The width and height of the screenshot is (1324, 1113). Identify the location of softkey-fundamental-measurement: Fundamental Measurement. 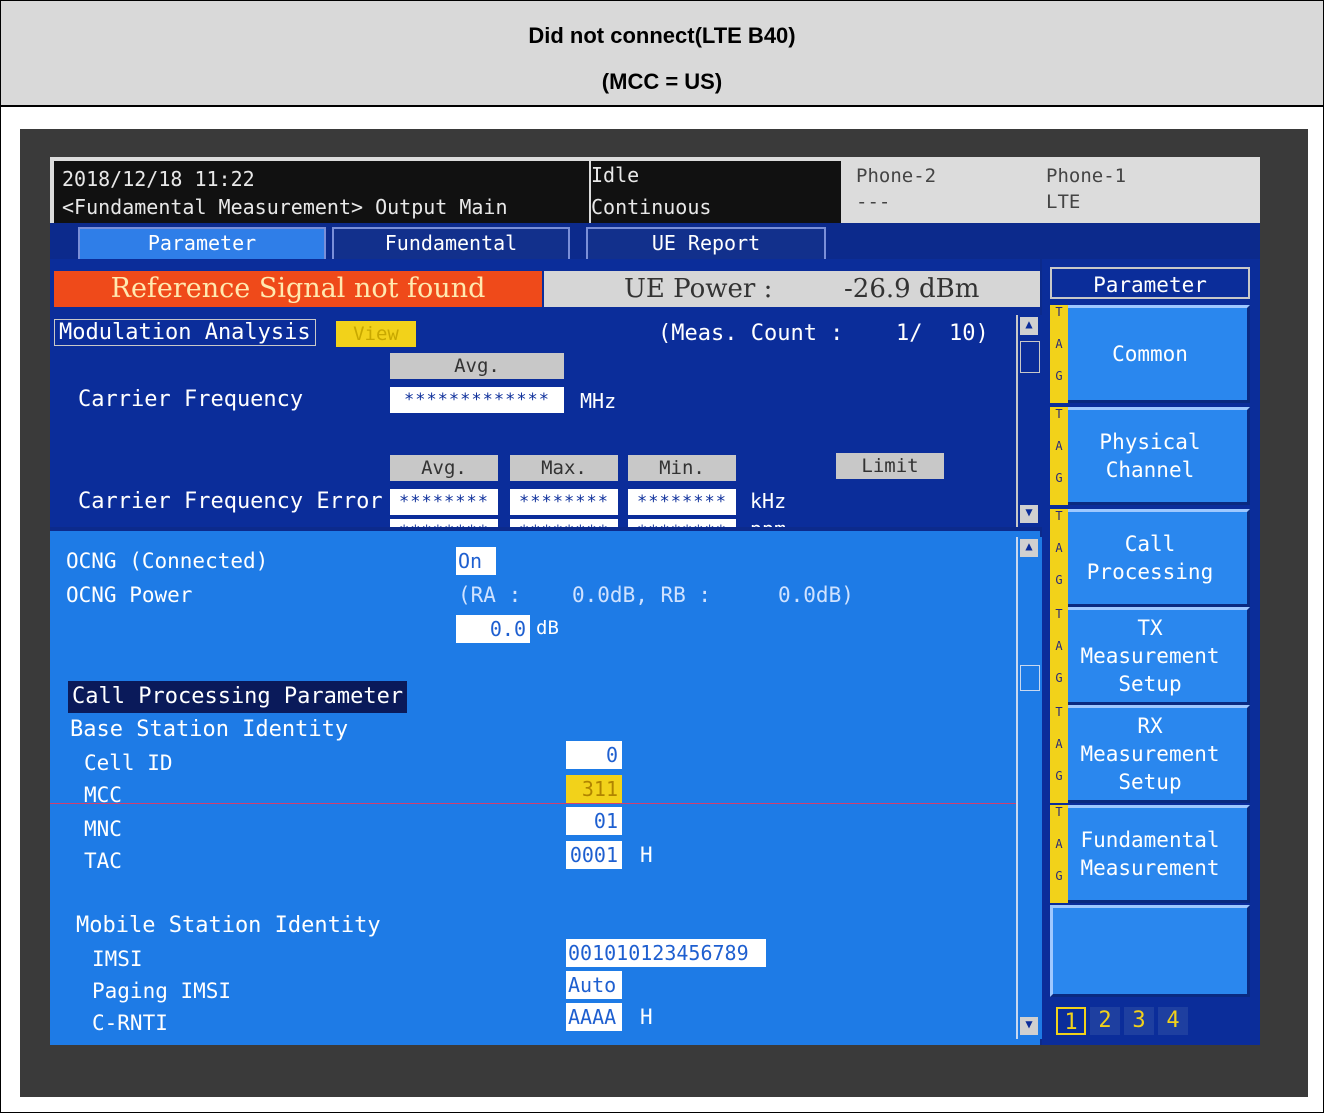
(1150, 854).